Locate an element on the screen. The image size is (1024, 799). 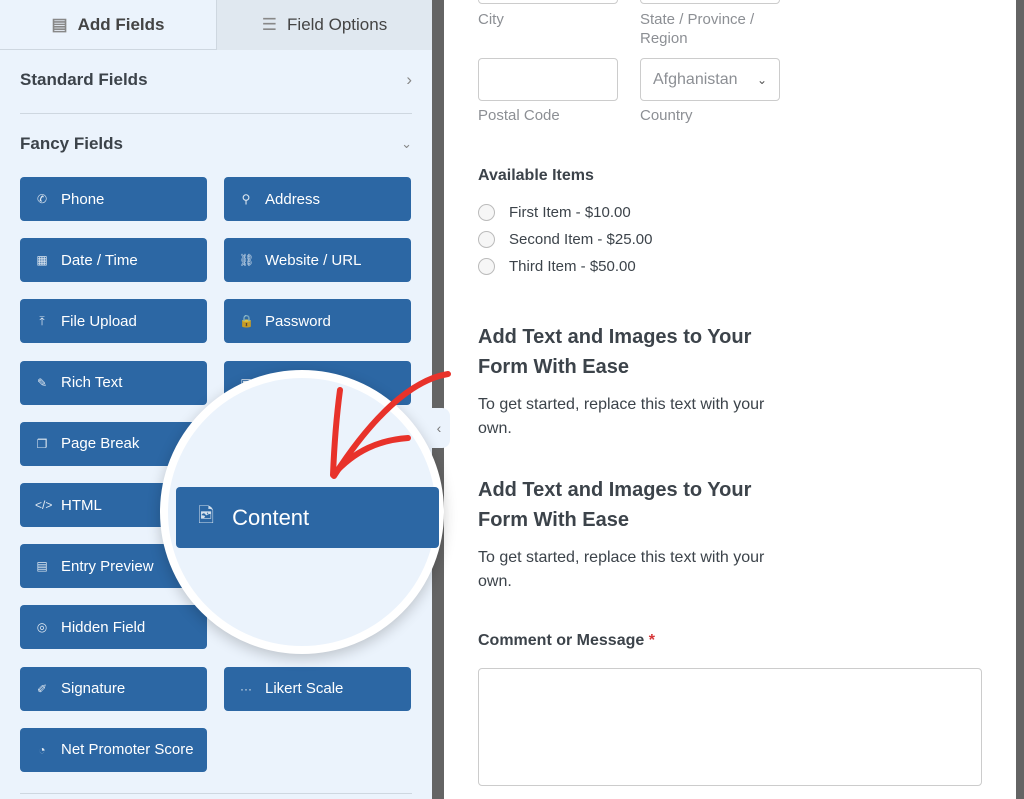
field-button-date-time: ▦ Date / Time is located at coordinates (113, 260).